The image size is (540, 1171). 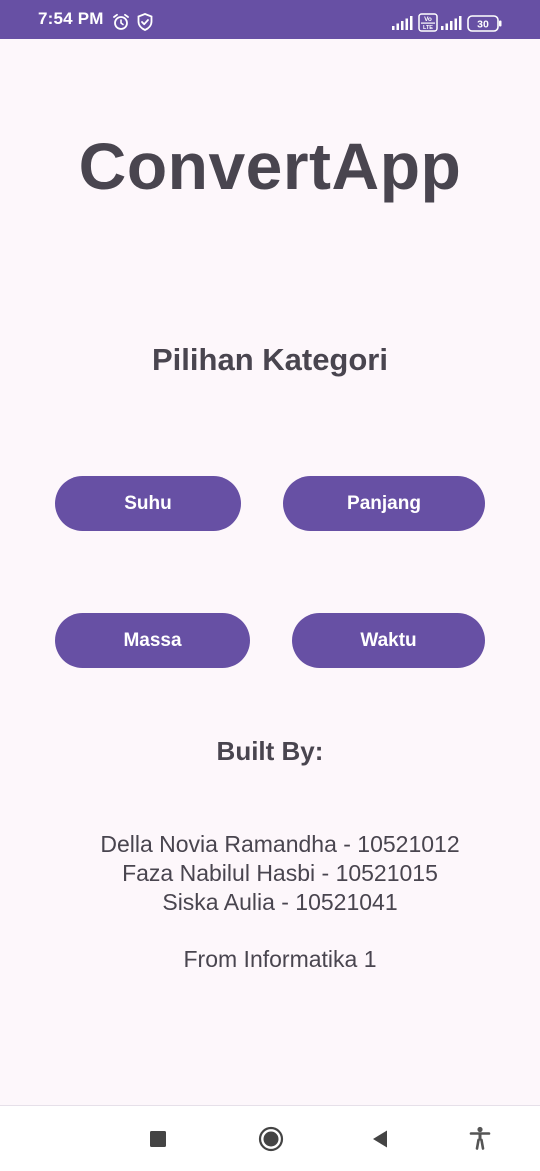 I want to click on member-name: Faza Nabilul Hasbi - 10521015, so click(x=280, y=873).